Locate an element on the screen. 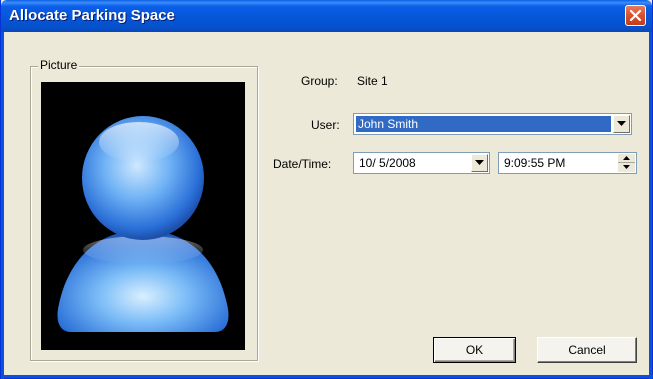 Image resolution: width=653 pixels, height=379 pixels. spin-up-button is located at coordinates (626, 158).